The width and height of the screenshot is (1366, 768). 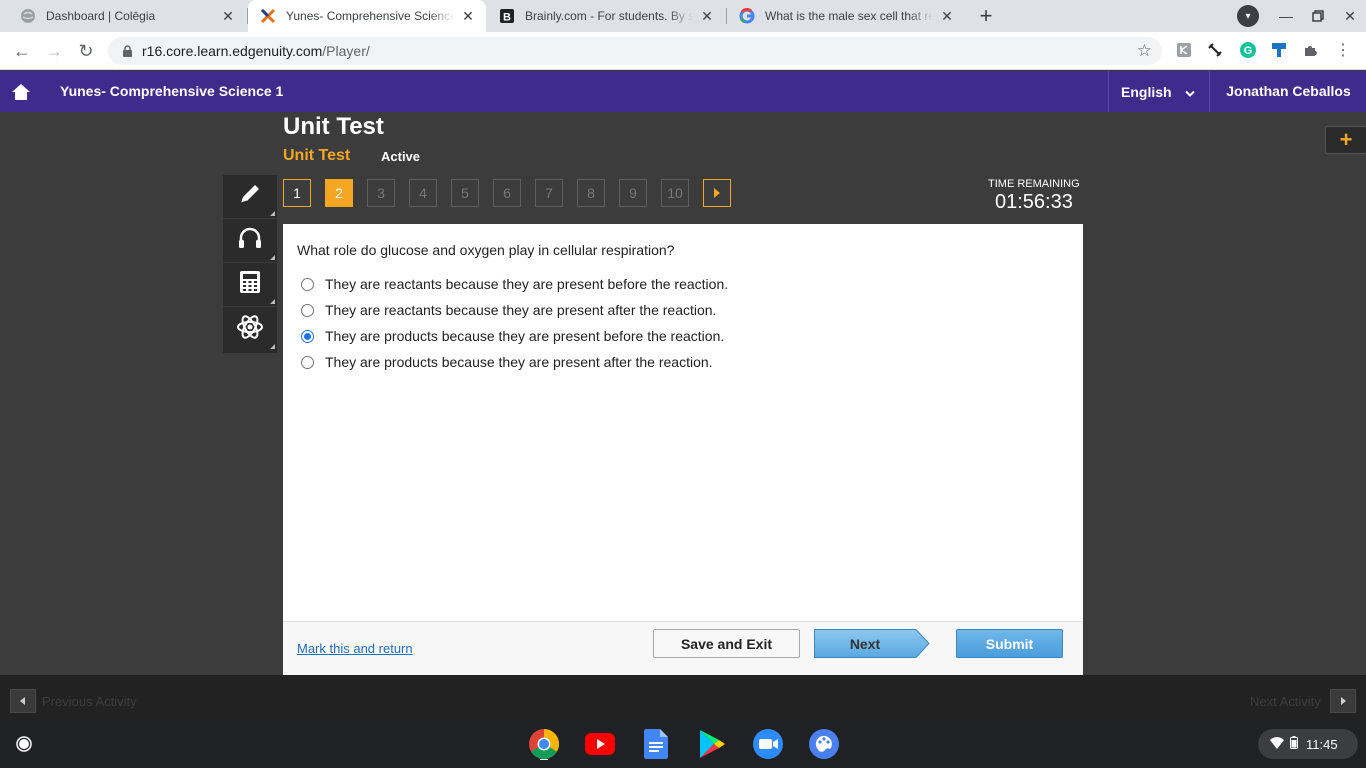 I want to click on new-tab-button: +, so click(x=986, y=16).